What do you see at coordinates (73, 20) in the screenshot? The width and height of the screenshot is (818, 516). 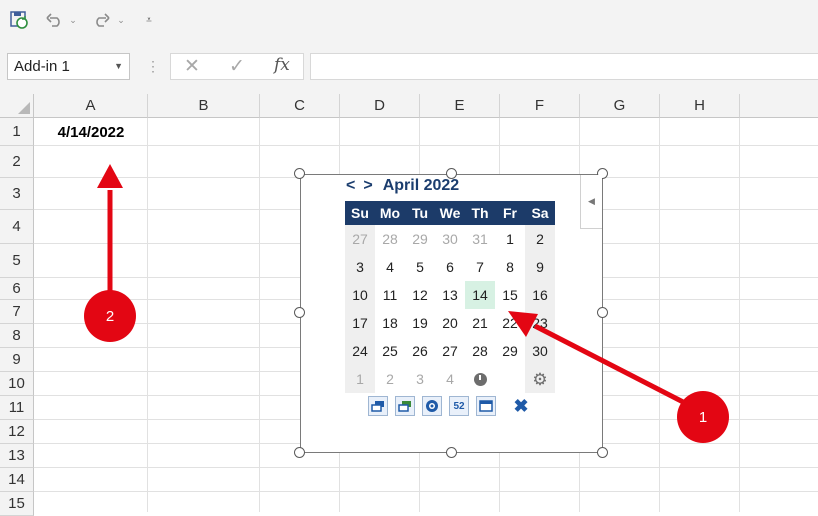 I see `undo-dropdown-icon: ⌄` at bounding box center [73, 20].